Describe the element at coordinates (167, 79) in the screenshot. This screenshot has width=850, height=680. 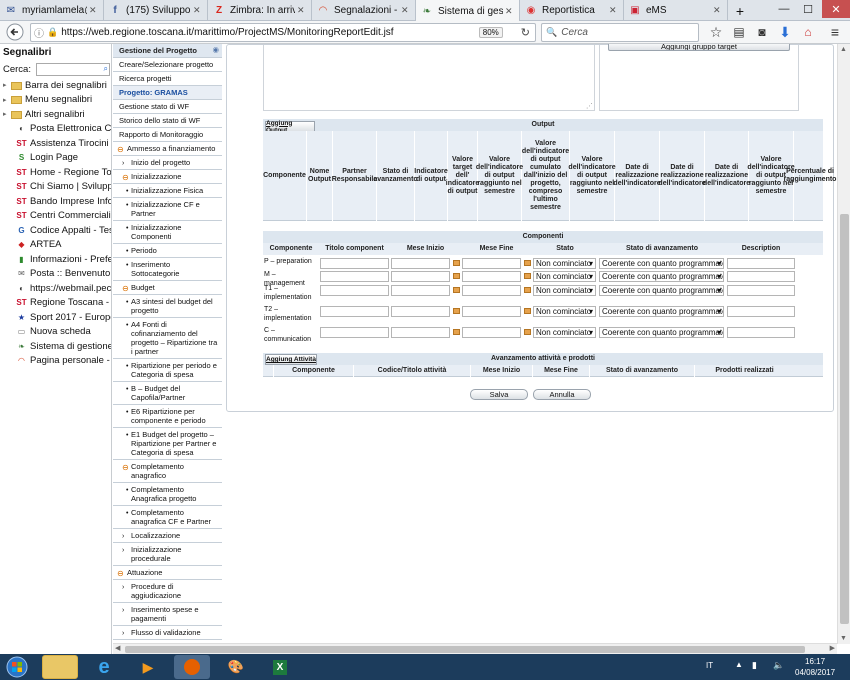
I see `menu-item-ricerca-progetti: Ricerca progetti` at that location.